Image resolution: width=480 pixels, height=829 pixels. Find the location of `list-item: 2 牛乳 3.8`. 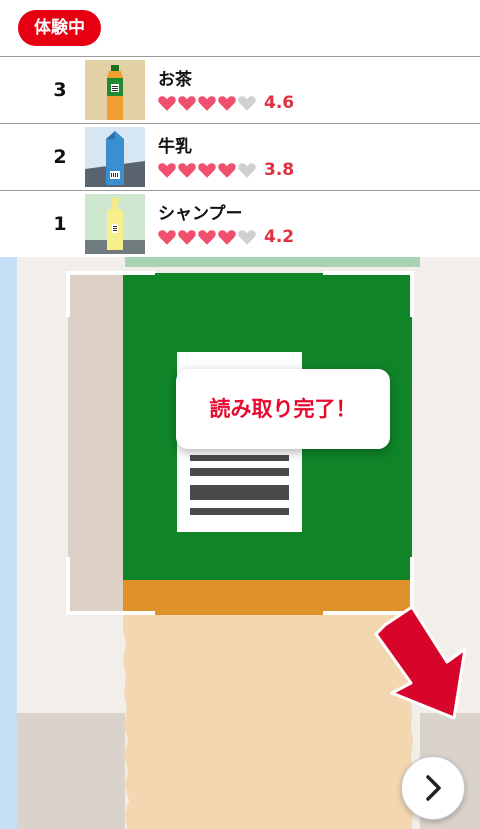

list-item: 2 牛乳 3.8 is located at coordinates (240, 157).